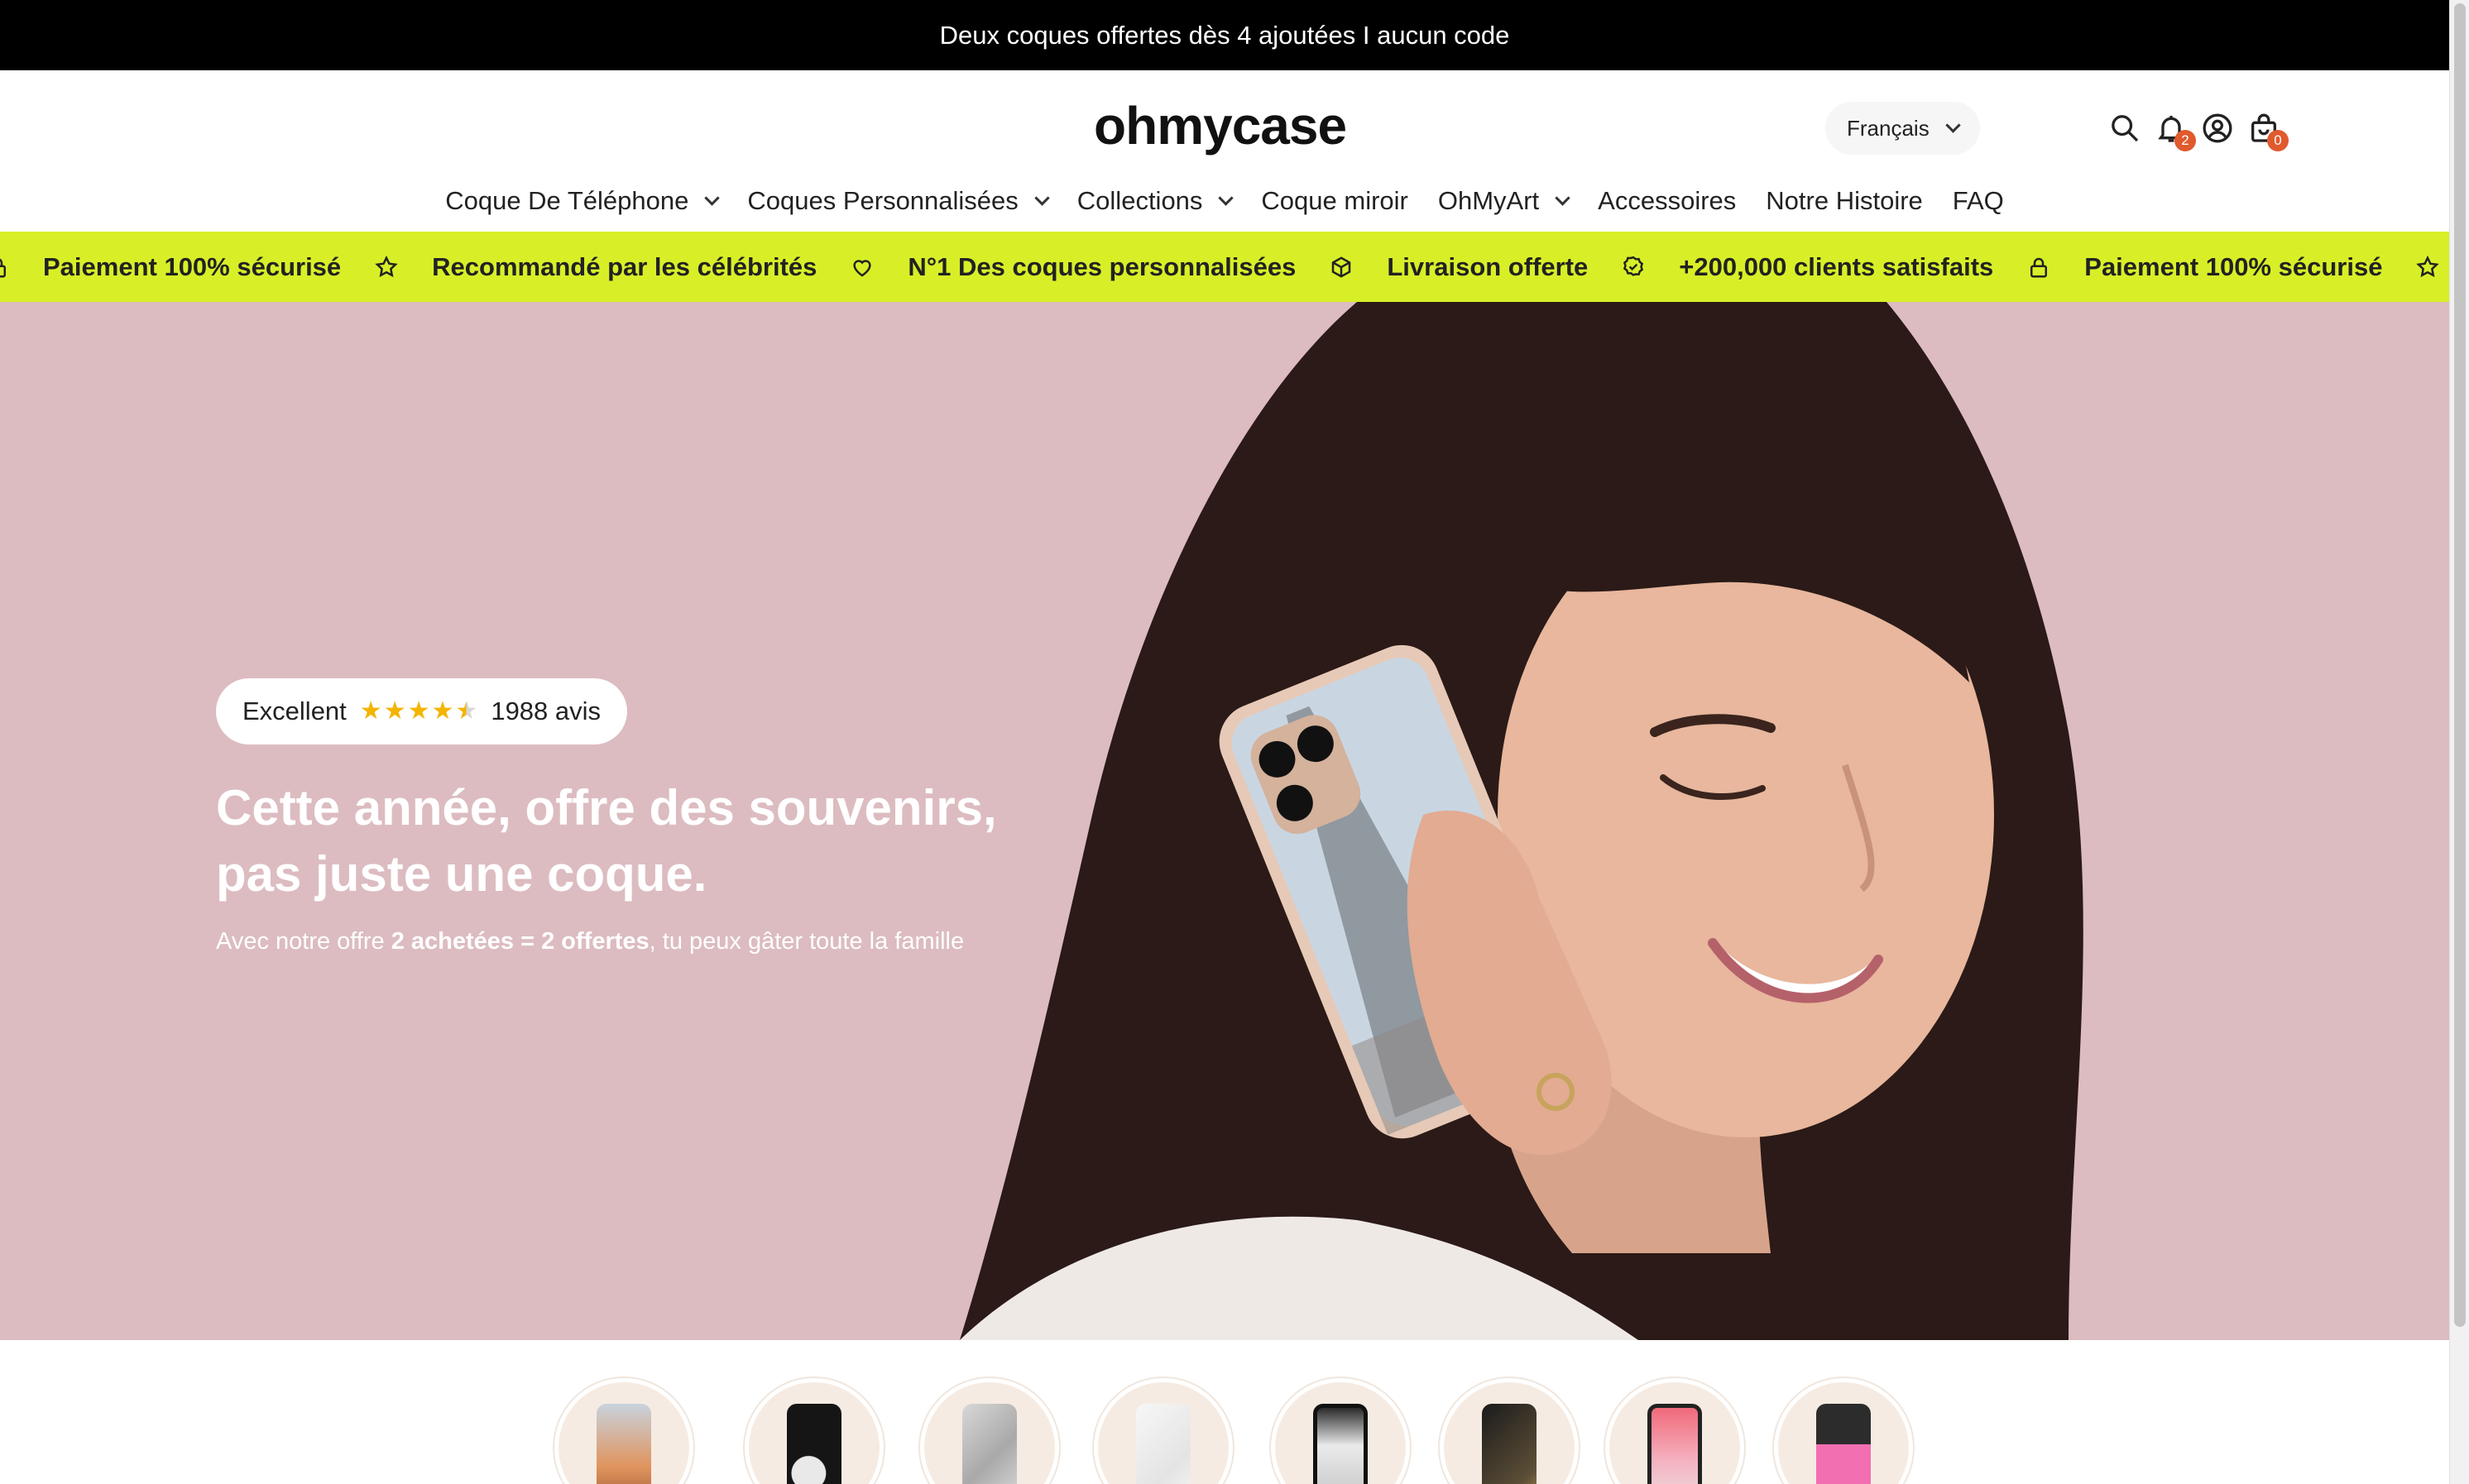 The image size is (2469, 1484). I want to click on nav-item-faq: FAQ, so click(1978, 201).